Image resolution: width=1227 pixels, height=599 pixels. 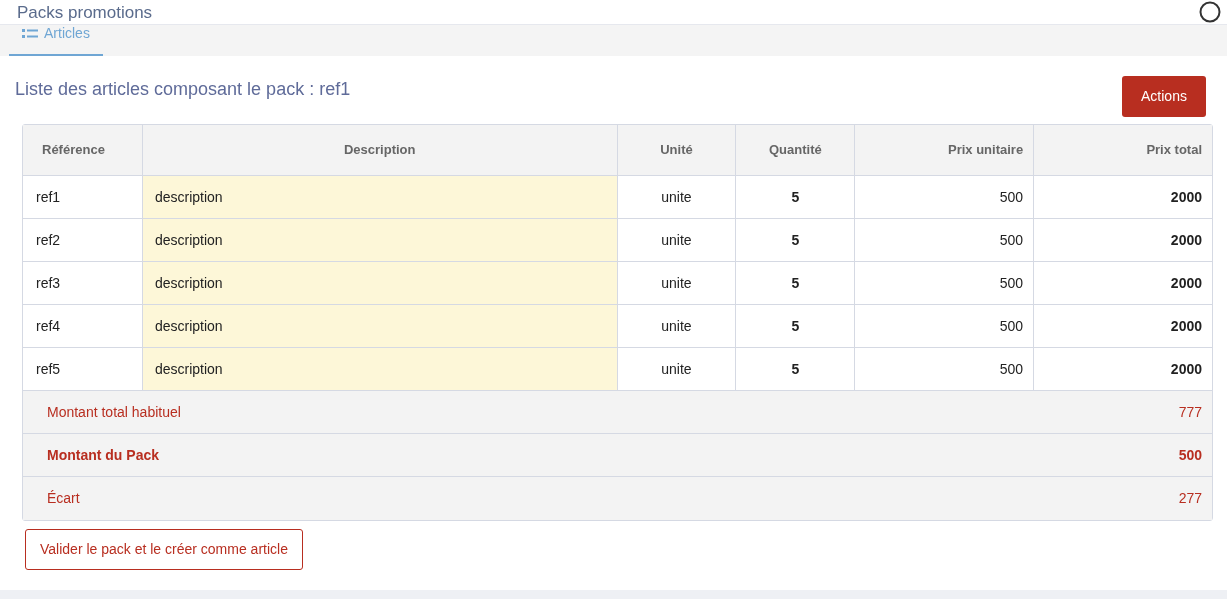 I want to click on summary-value: 277, so click(x=1190, y=498).